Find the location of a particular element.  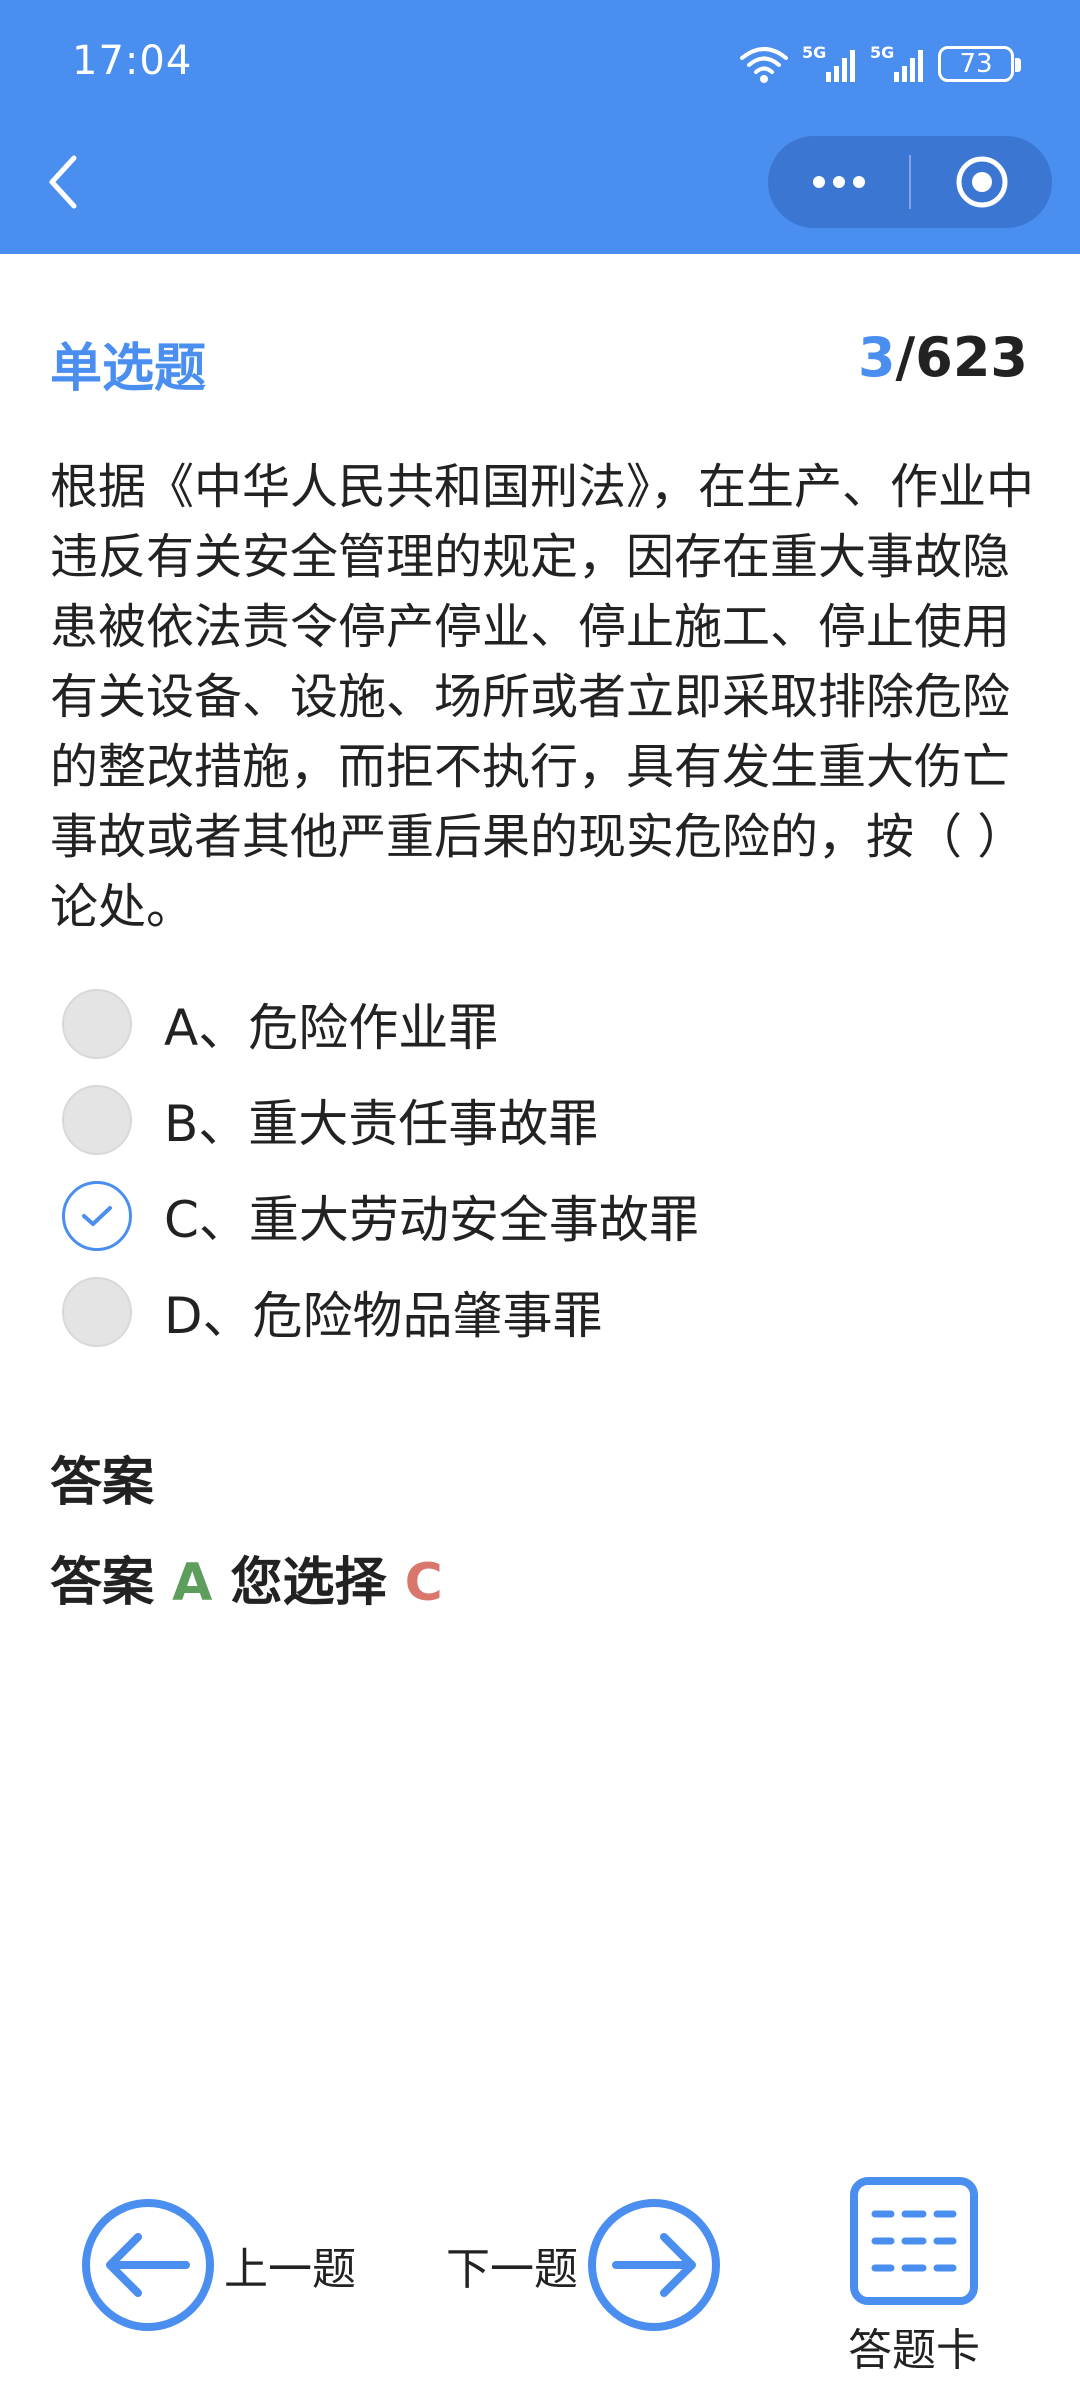

option-b: B、重大责任事故罪 is located at coordinates (542, 1120).